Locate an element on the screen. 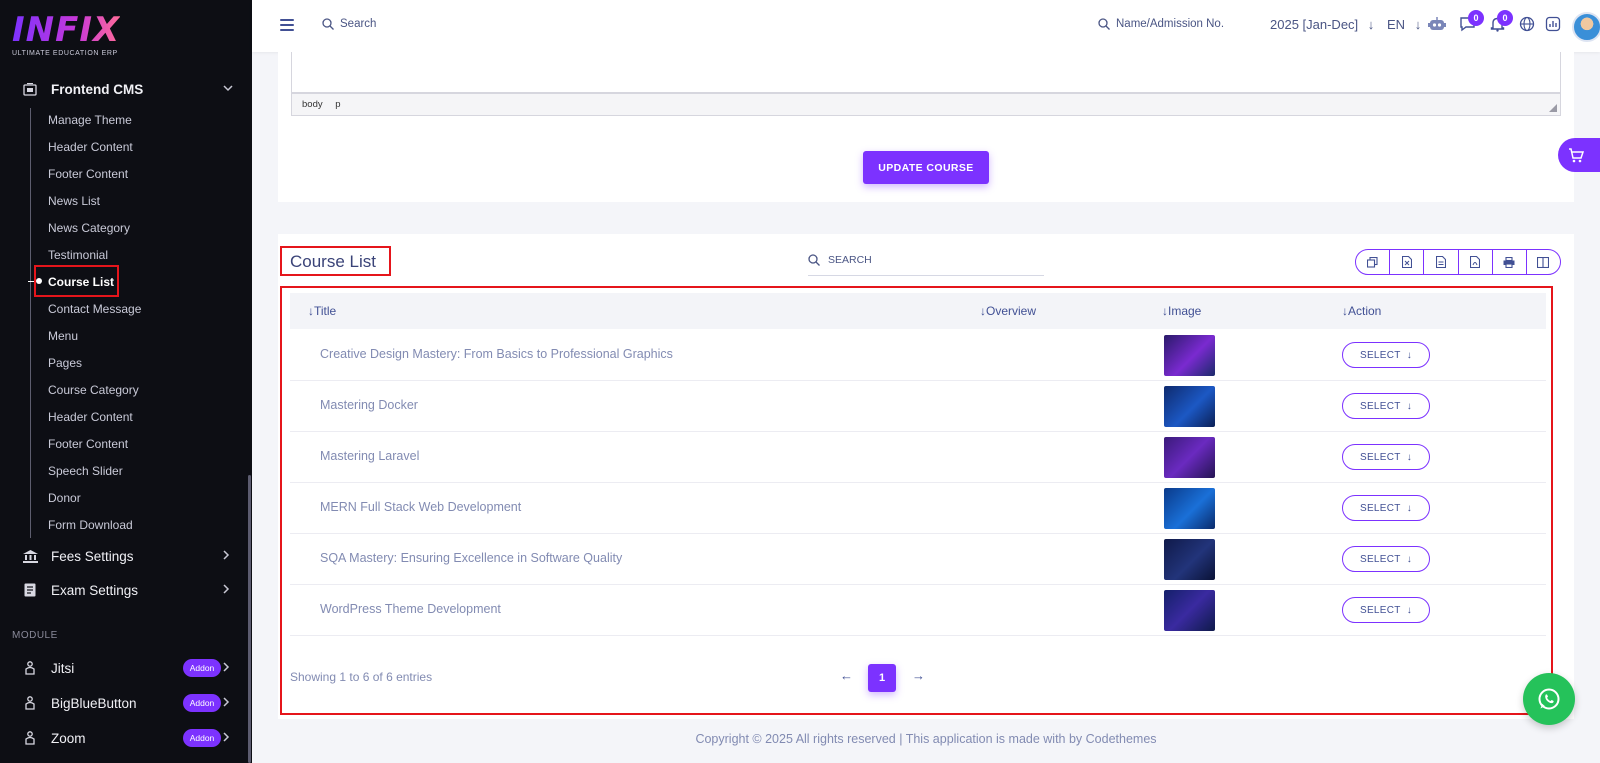  sidebar-item-fees-settings: Fees Settings is located at coordinates (126, 556).